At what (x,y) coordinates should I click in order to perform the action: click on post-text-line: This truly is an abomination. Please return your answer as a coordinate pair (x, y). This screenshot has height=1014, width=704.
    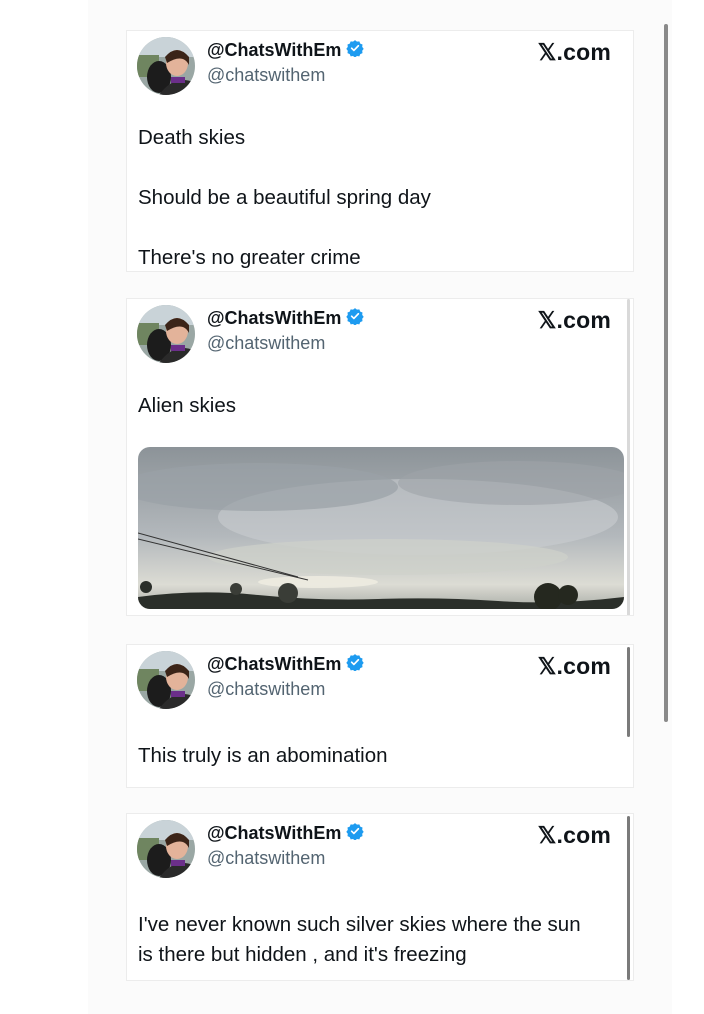
    Looking at the image, I should click on (263, 755).